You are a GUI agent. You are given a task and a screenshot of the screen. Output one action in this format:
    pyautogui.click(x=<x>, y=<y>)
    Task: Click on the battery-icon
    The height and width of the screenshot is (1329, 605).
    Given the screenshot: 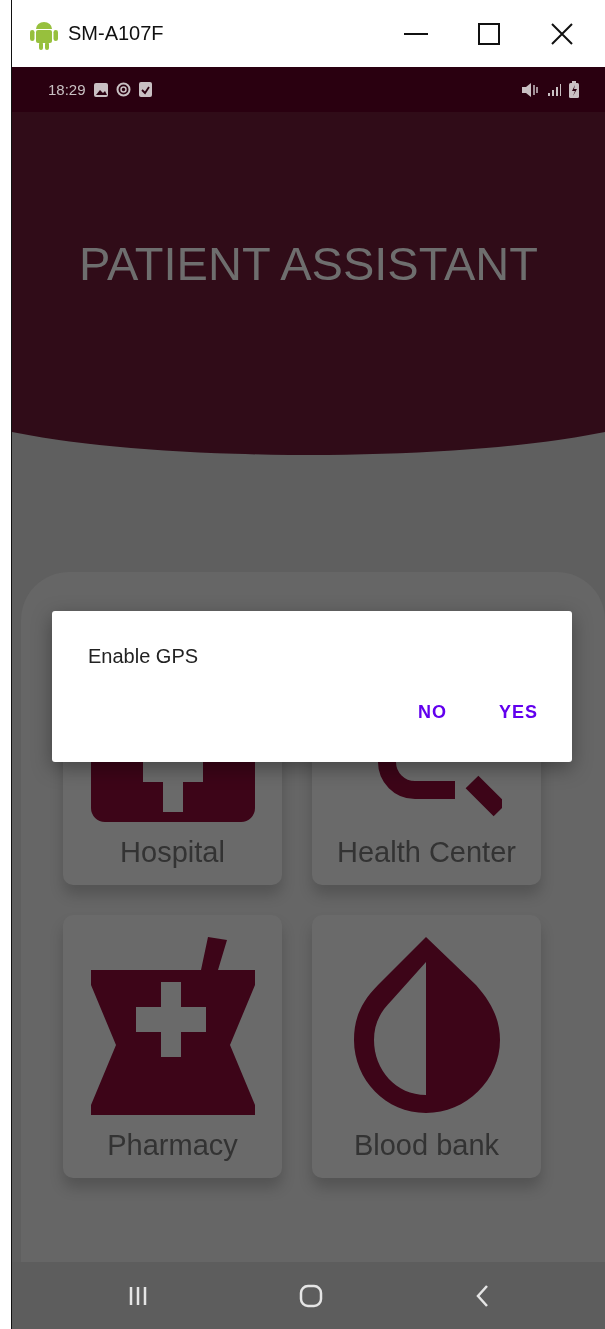 What is the action you would take?
    pyautogui.click(x=574, y=89)
    